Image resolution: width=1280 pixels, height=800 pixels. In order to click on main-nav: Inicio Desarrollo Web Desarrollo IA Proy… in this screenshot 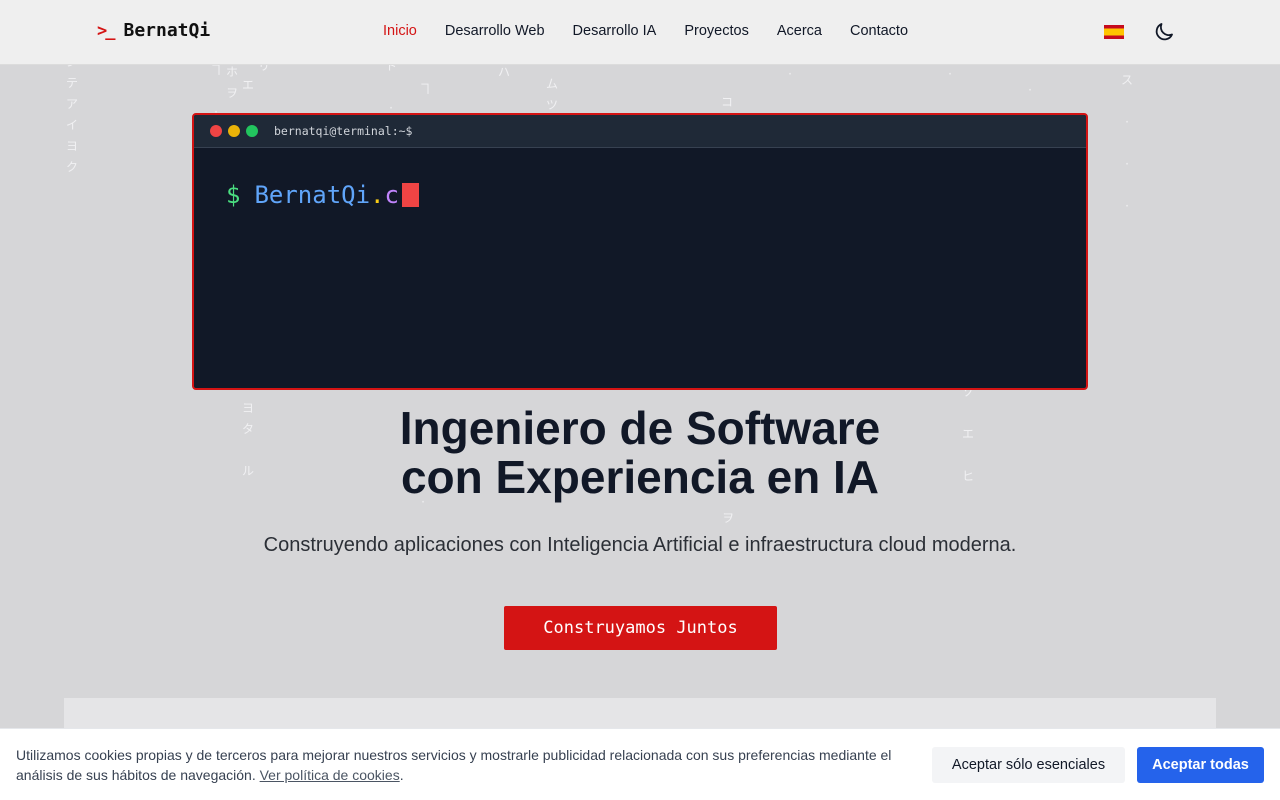, I will do `click(645, 31)`.